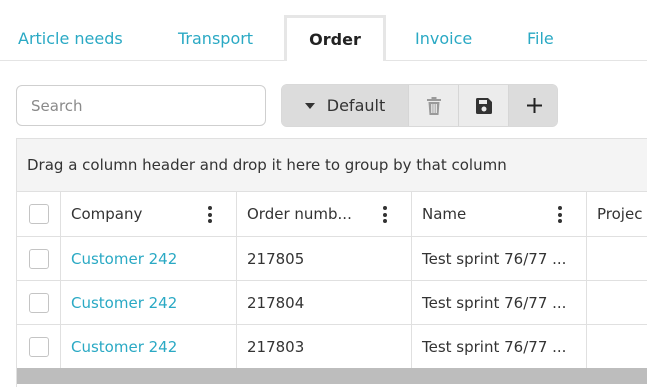  Describe the element at coordinates (356, 105) in the screenshot. I see `view-select-label: Default` at that location.